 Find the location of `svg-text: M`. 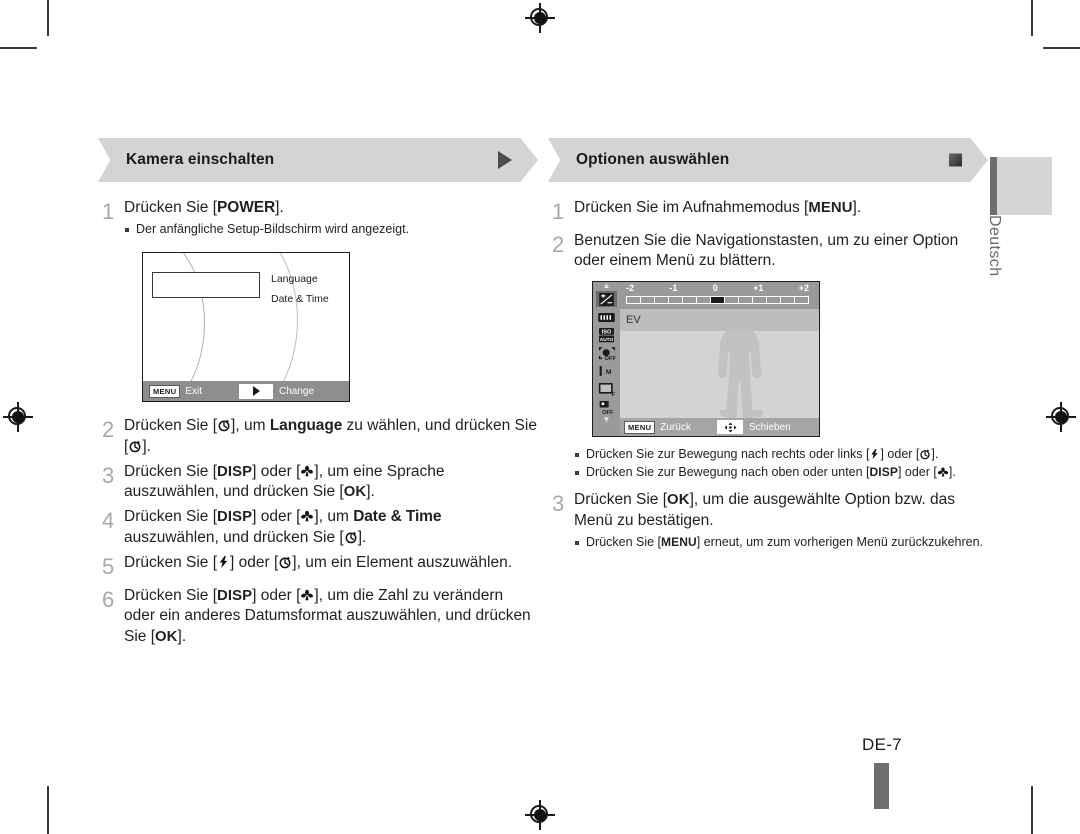

svg-text: M is located at coordinates (607, 372).